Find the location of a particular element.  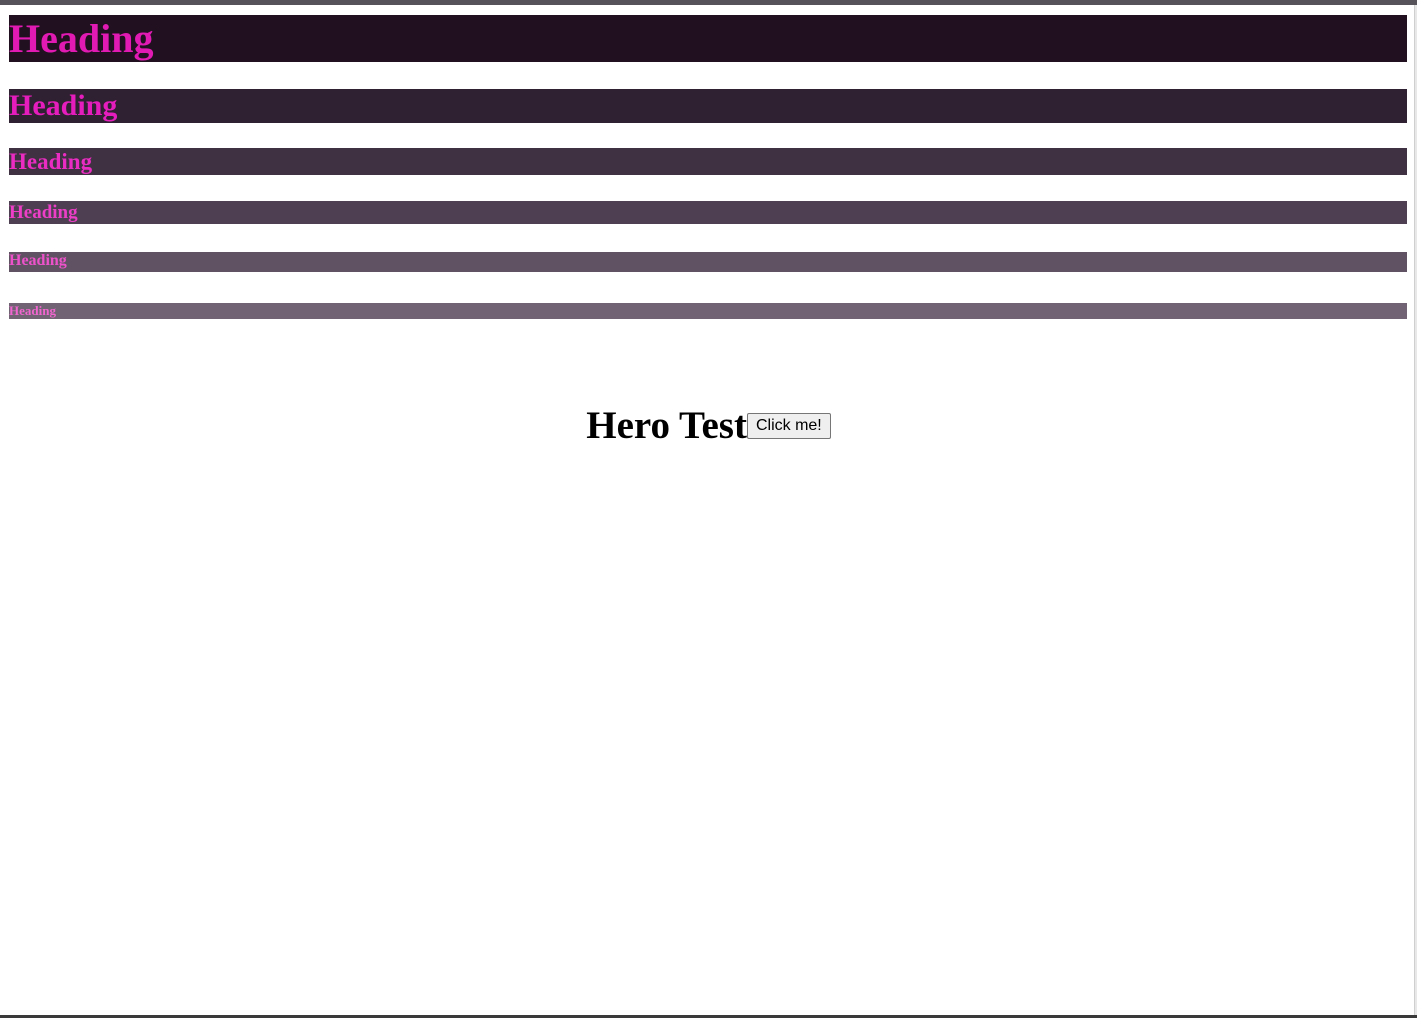

hero-title: Hero Test is located at coordinates (666, 425).